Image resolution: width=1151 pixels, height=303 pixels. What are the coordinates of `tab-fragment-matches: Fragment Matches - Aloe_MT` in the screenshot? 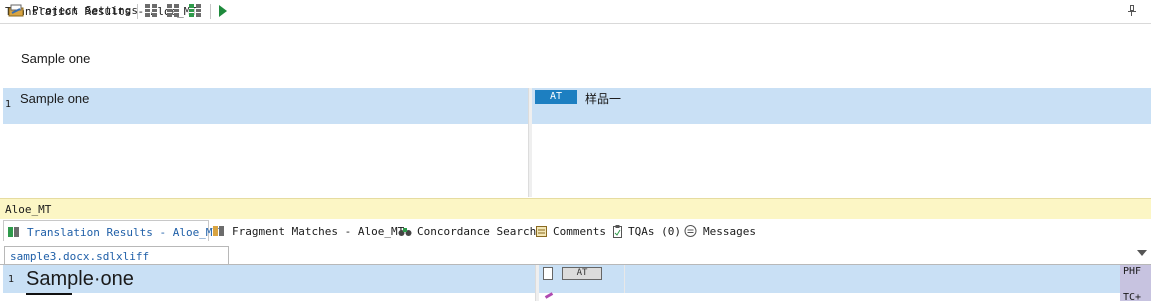 It's located at (308, 230).